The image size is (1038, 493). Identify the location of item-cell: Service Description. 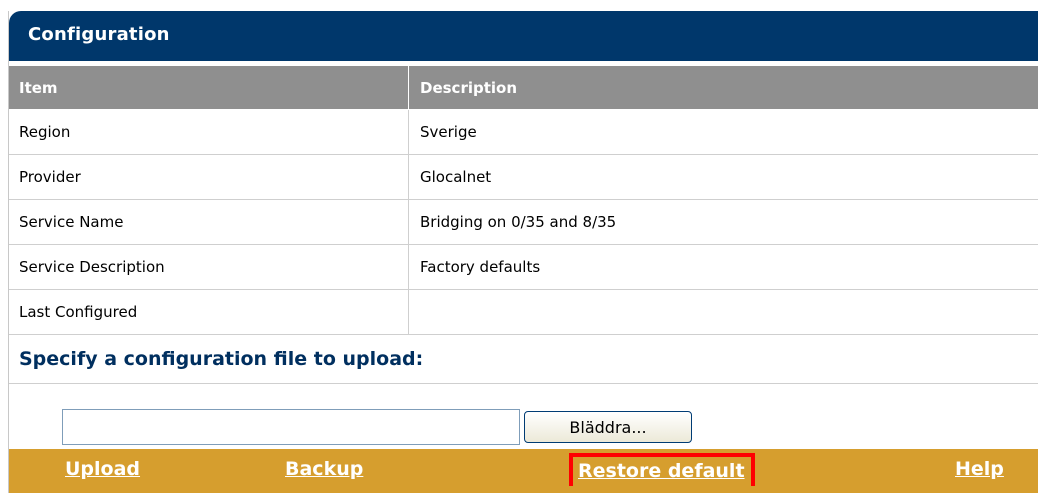
(209, 267).